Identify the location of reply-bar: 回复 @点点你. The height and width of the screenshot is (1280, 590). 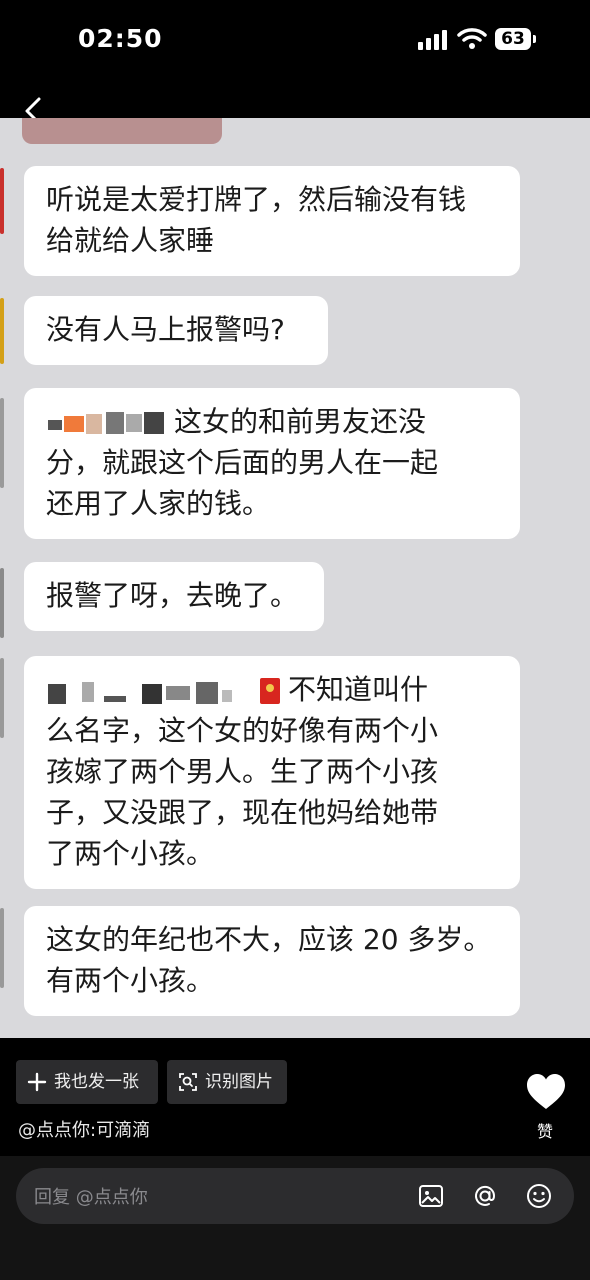
(295, 1218).